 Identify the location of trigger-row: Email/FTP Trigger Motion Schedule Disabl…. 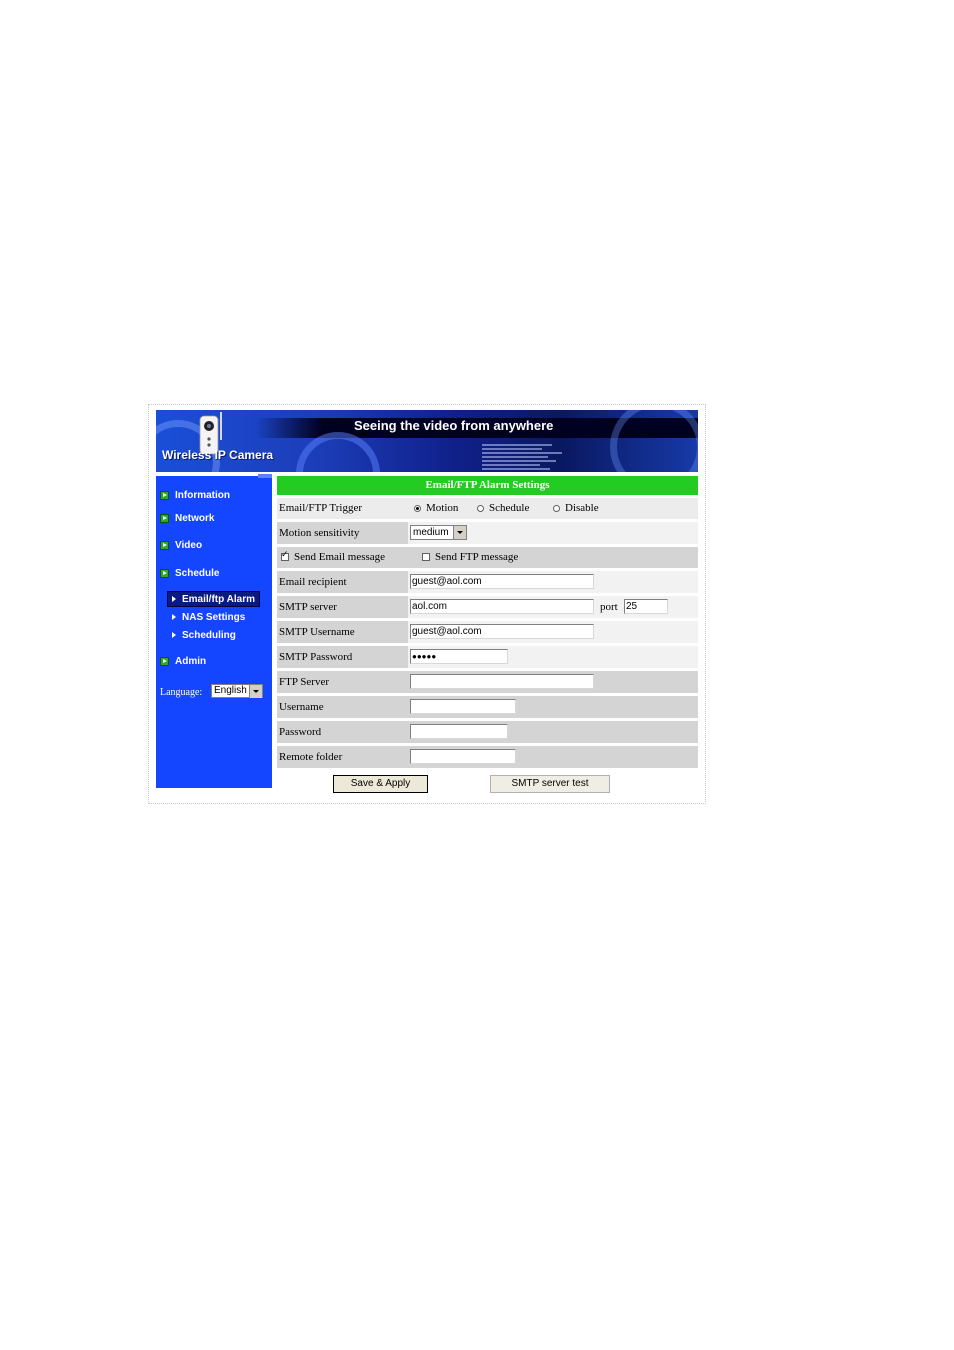
(487, 508).